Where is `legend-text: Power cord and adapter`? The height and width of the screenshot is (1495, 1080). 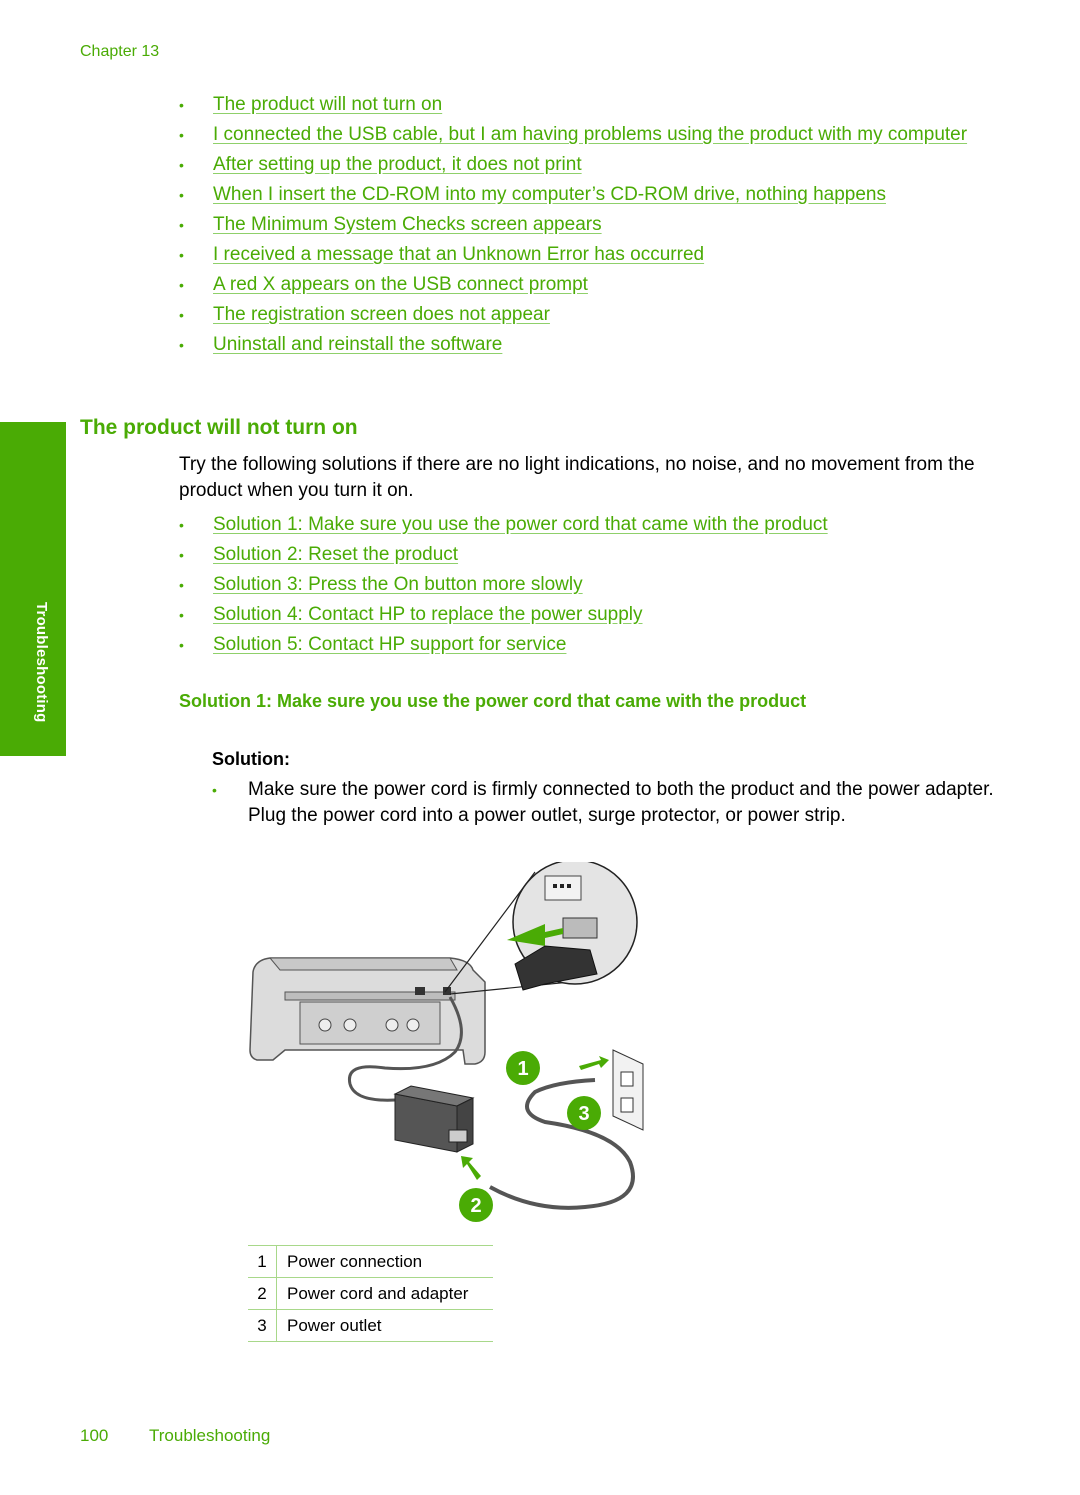
legend-text: Power cord and adapter is located at coordinates (384, 1293).